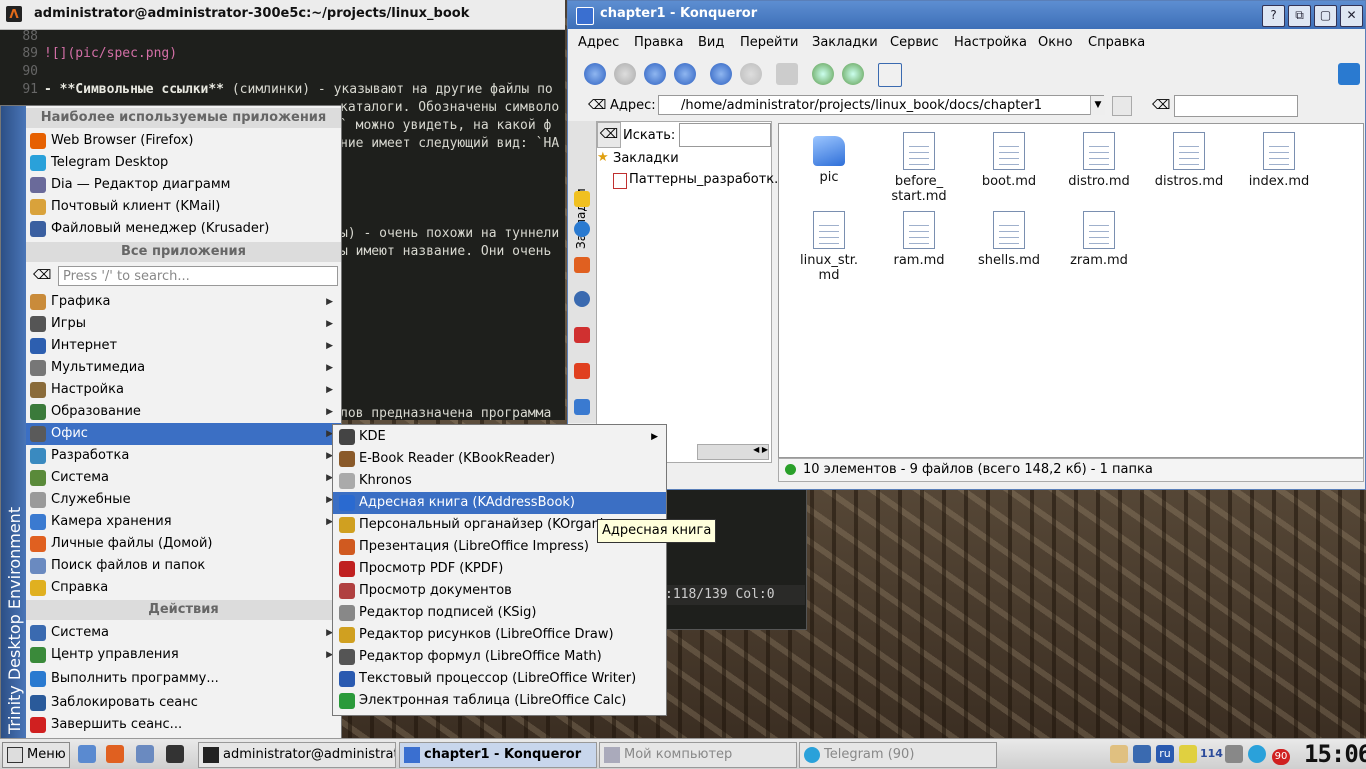 The width and height of the screenshot is (1366, 769). What do you see at coordinates (183, 478) in the screenshot?
I see `category-item: Система ▶` at bounding box center [183, 478].